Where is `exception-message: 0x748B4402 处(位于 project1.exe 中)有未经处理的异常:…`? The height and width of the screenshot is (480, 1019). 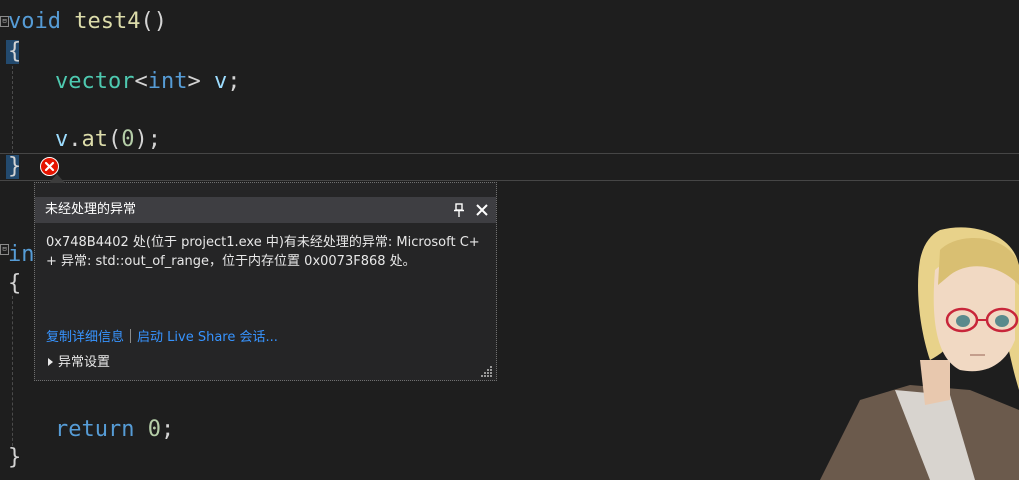
exception-message: 0x748B4402 处(位于 project1.exe 中)有未经处理的异常:… is located at coordinates (263, 252).